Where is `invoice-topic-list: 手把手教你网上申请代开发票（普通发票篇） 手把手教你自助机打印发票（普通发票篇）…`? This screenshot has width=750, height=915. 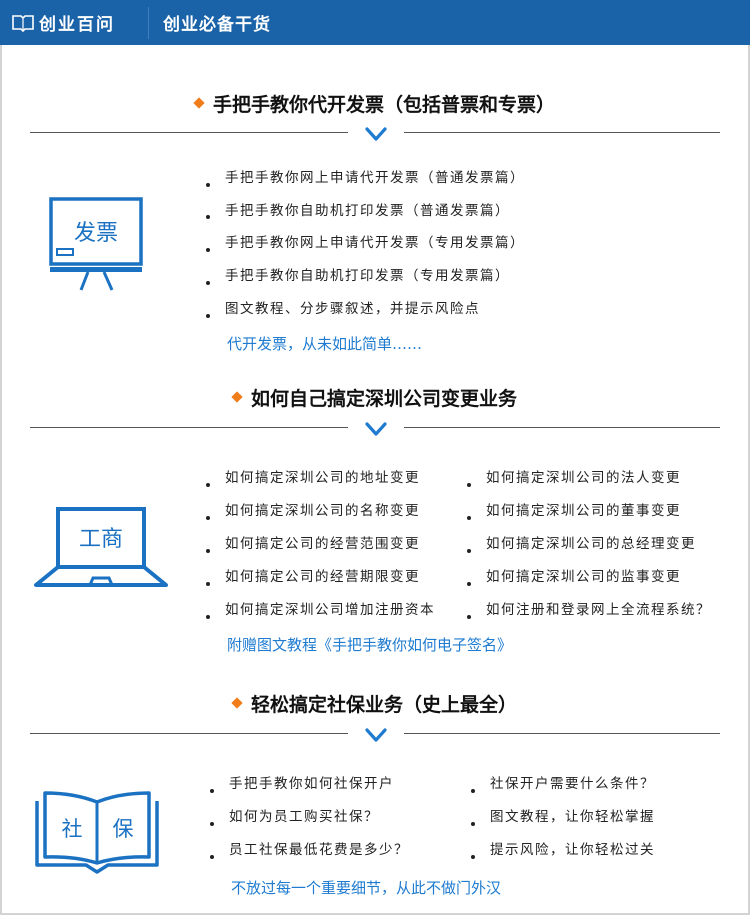 invoice-topic-list: 手把手教你网上申请代开发票（普通发票篇） 手把手教你自助机打印发票（普通发票篇）… is located at coordinates (364, 250).